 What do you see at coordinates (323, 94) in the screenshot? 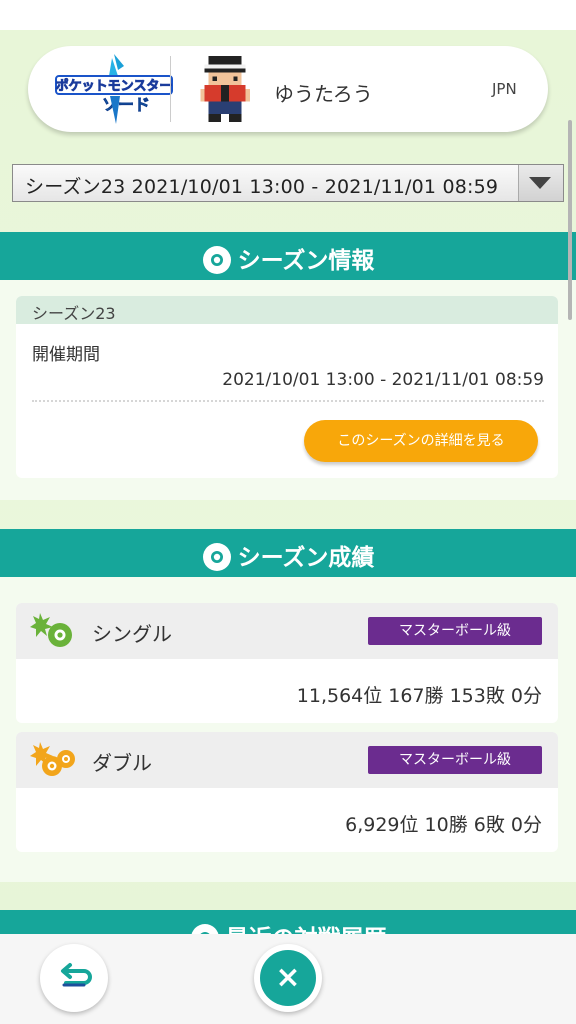
I see `player-name: ゆうたろう` at bounding box center [323, 94].